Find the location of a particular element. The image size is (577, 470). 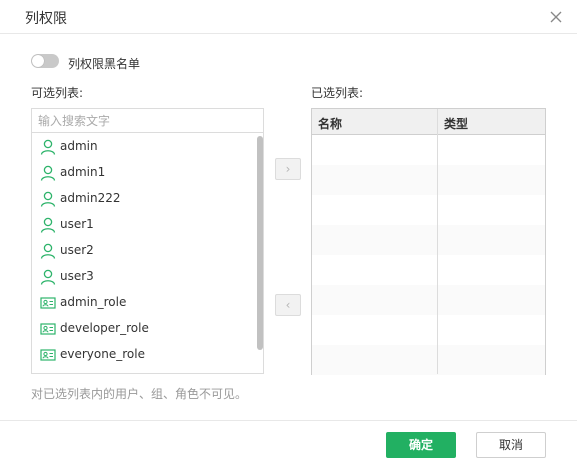

list-item-label: admin222 is located at coordinates (90, 198).